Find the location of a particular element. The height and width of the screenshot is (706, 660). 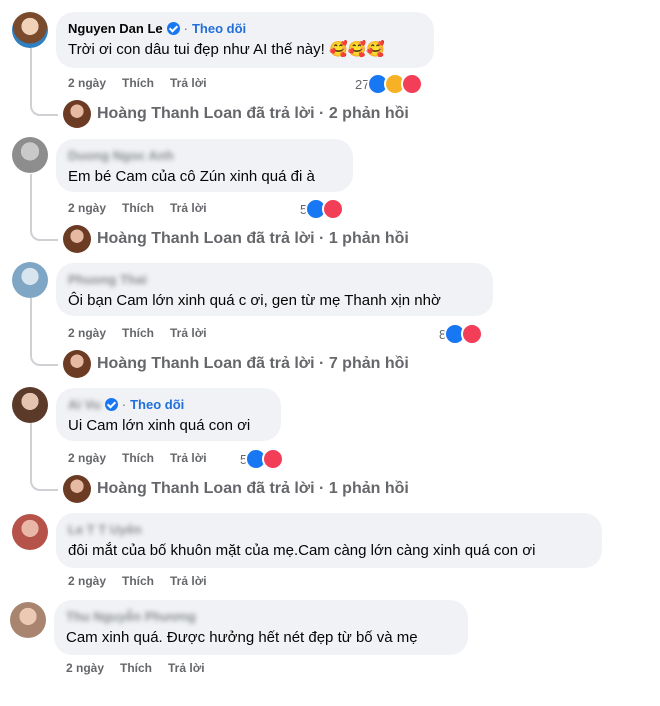

author-name: Ai Vu is located at coordinates (84, 404).